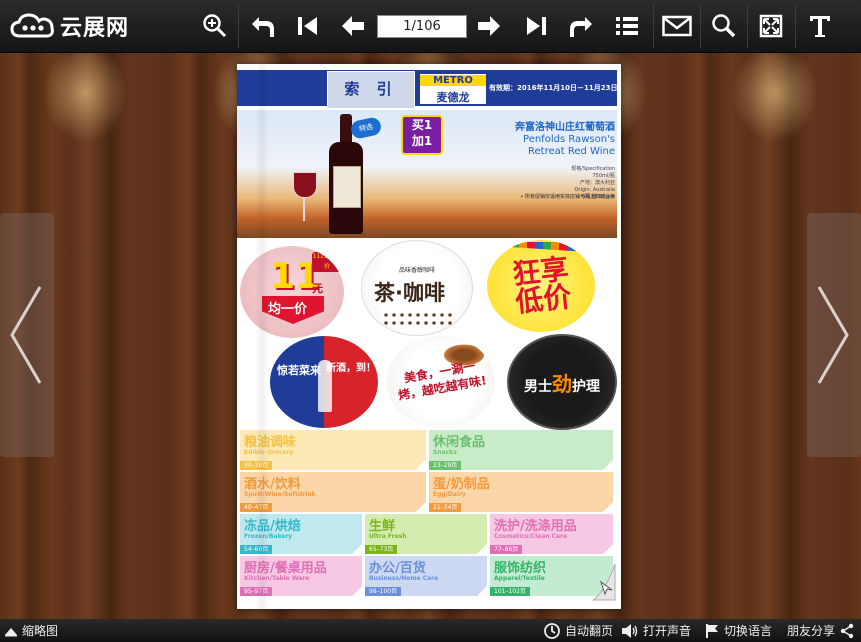  Describe the element at coordinates (409, 293) in the screenshot. I see `coffee-title: 茶·咖啡` at that location.